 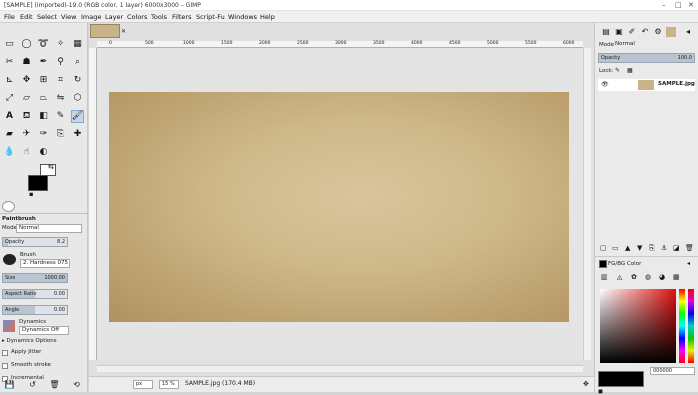 I want to click on color-picker-square, so click(x=638, y=326).